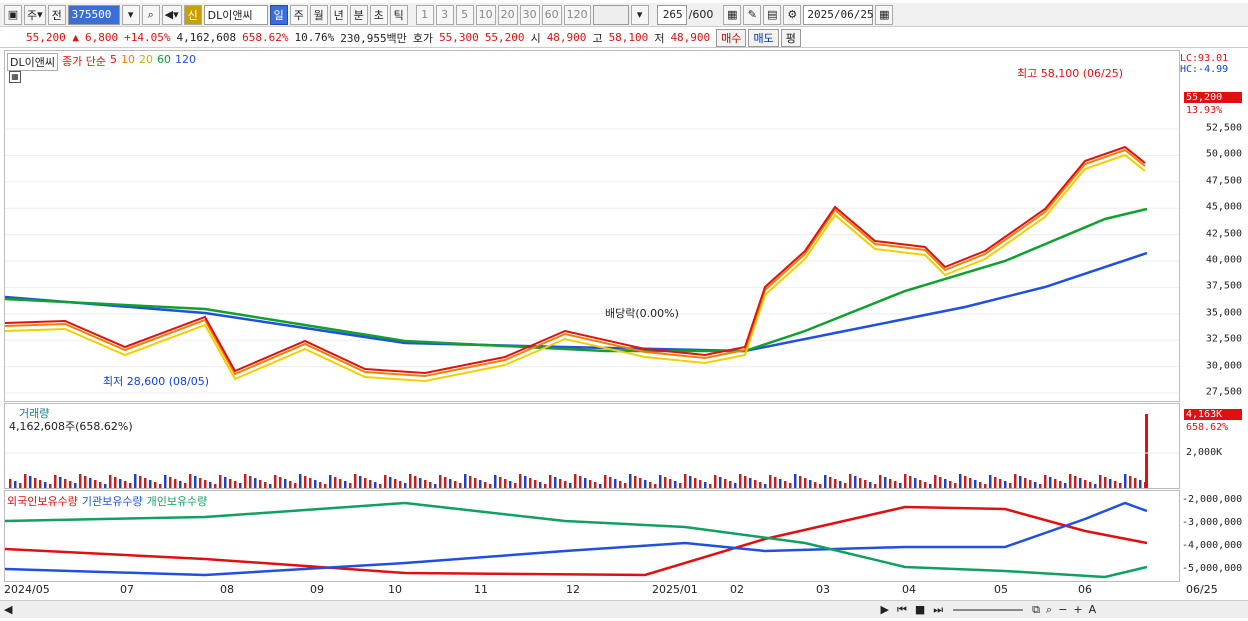 The width and height of the screenshot is (1248, 621). Describe the element at coordinates (32, 15) in the screenshot. I see `chart-type-label: 주` at that location.